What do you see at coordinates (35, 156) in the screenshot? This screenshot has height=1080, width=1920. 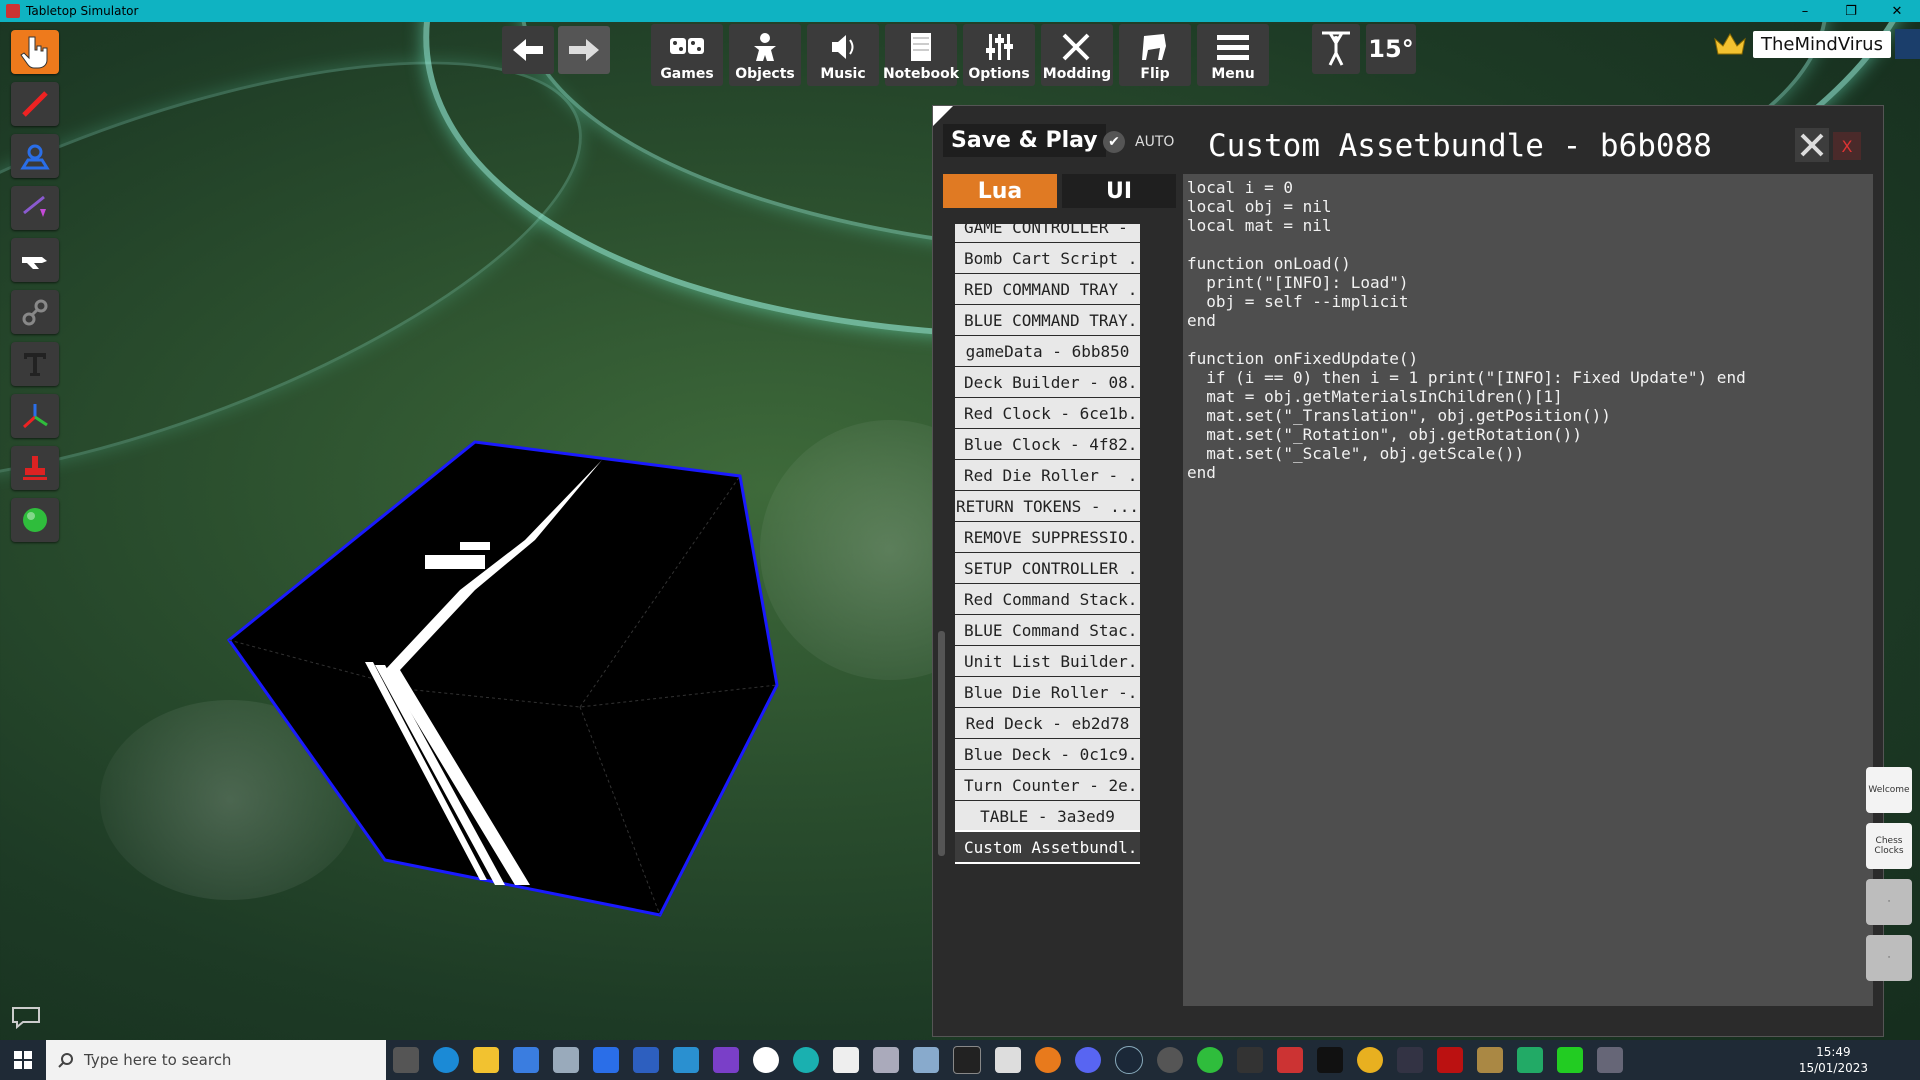 I see `zone-tool` at bounding box center [35, 156].